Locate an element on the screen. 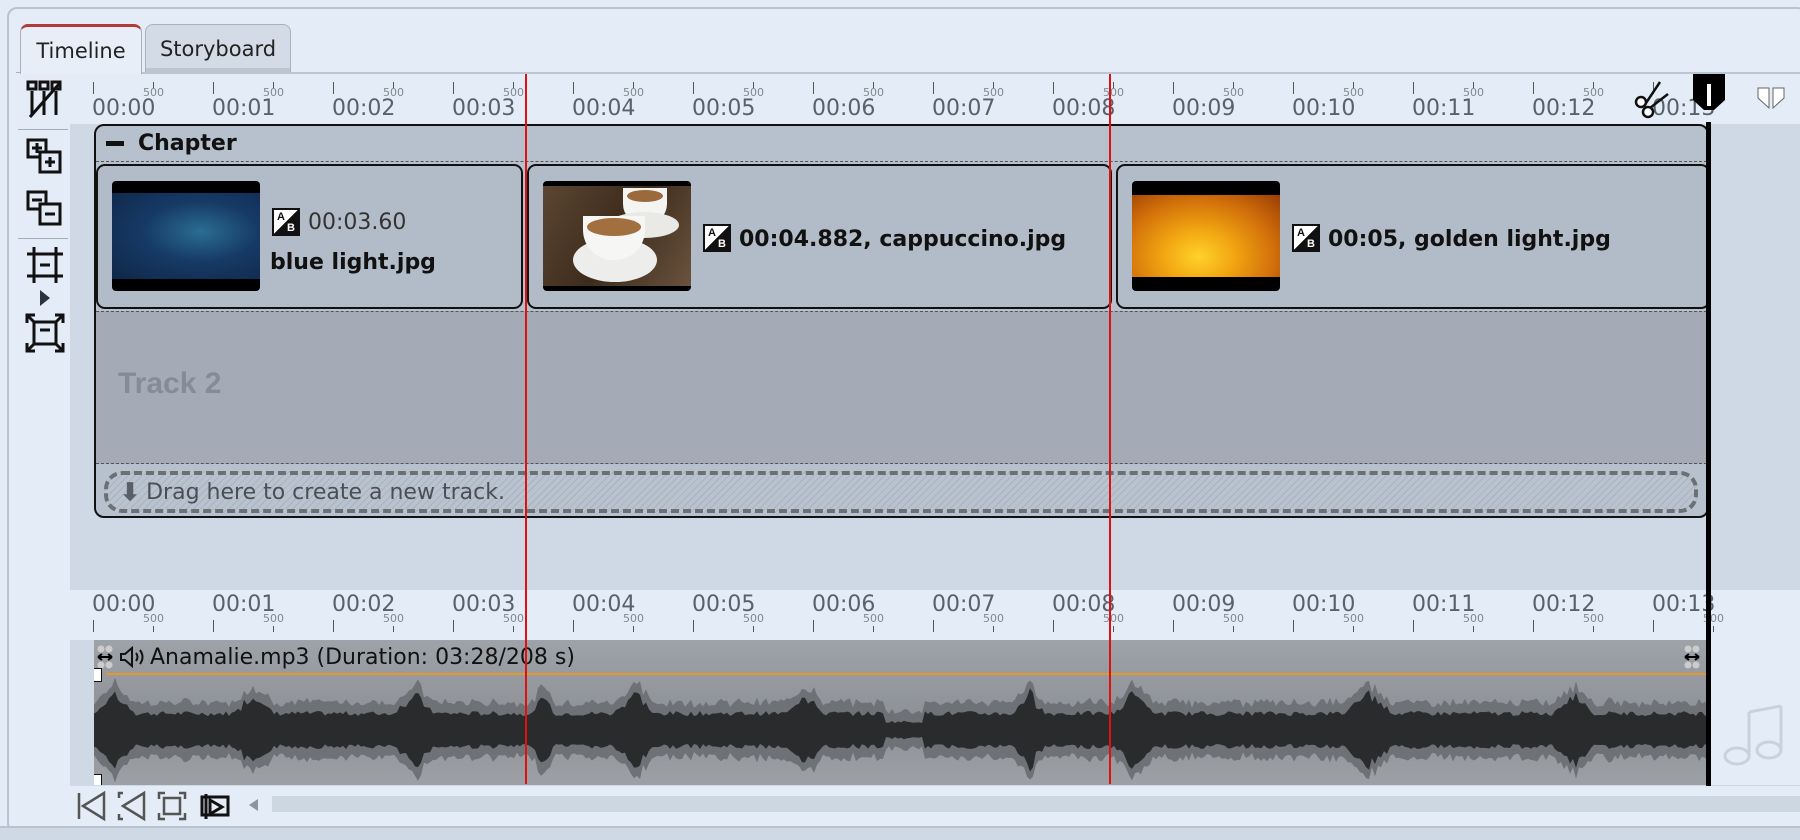 The image size is (1800, 840). tab-storyboard: Storyboard is located at coordinates (218, 48).